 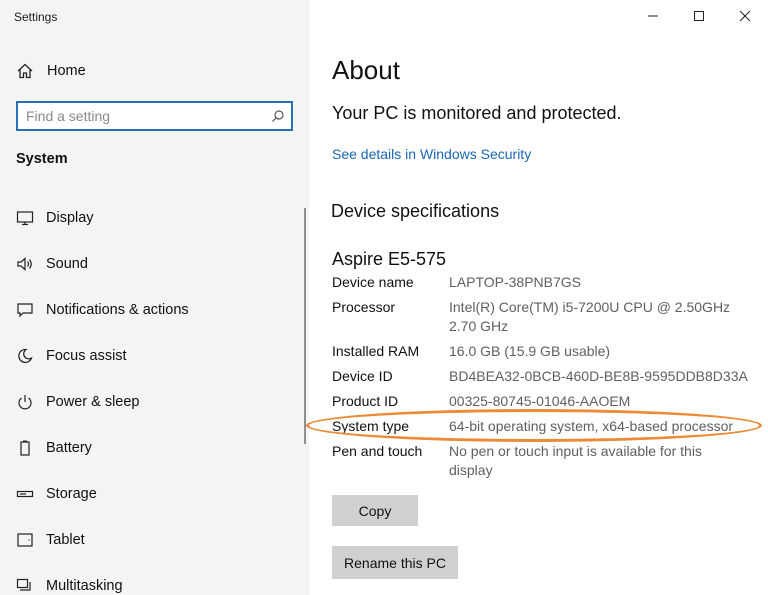 I want to click on page-title: About, so click(x=366, y=70).